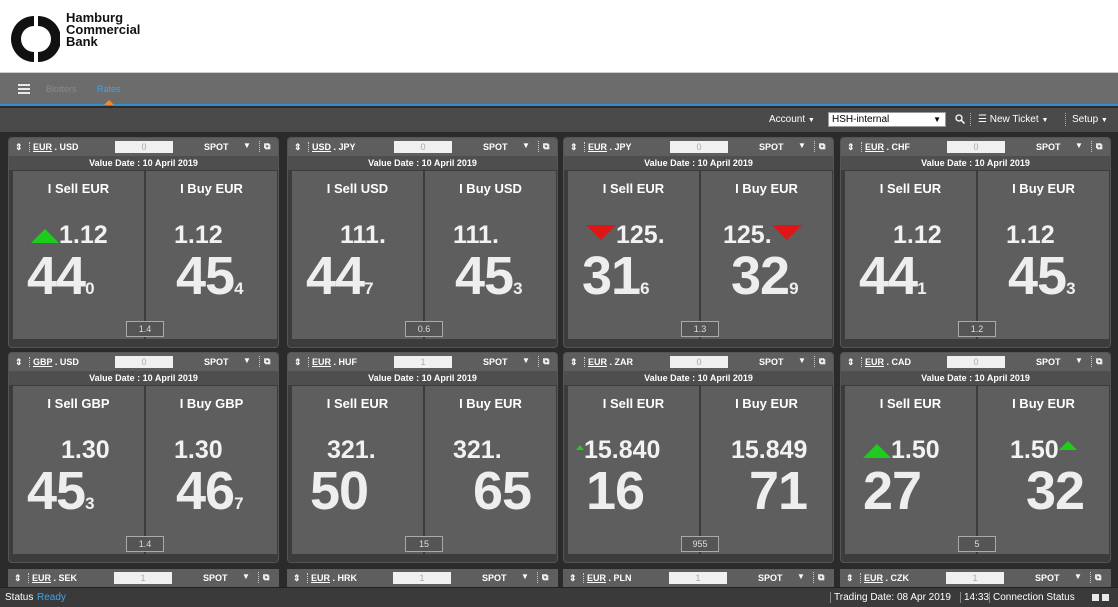  What do you see at coordinates (321, 147) in the screenshot?
I see `base-currency: USD` at bounding box center [321, 147].